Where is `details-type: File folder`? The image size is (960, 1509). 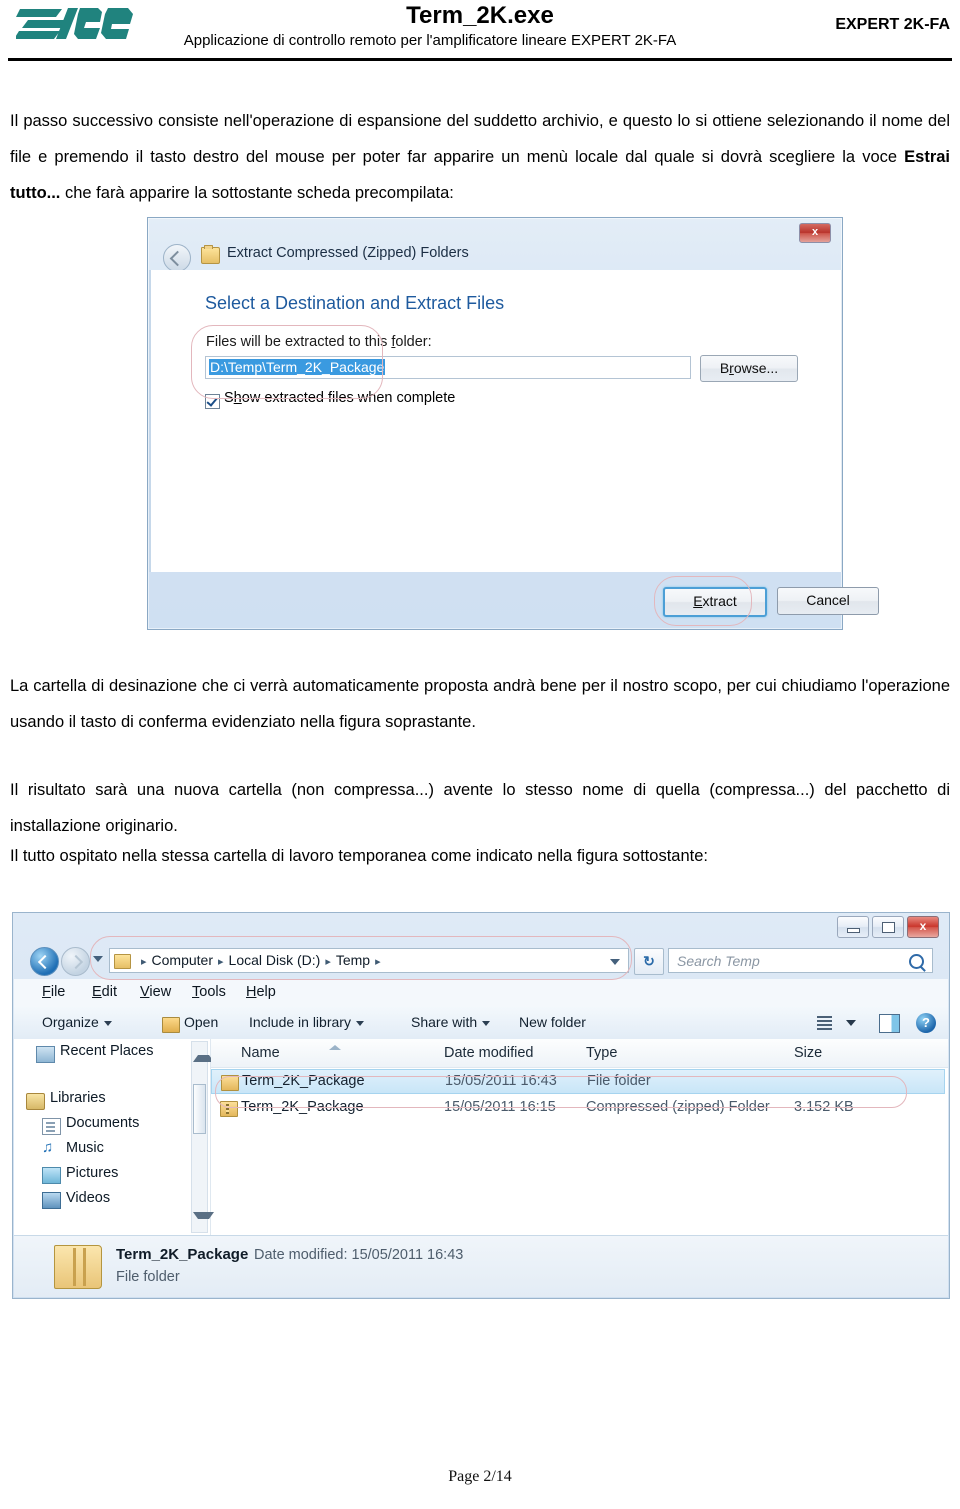
details-type: File folder is located at coordinates (148, 1277).